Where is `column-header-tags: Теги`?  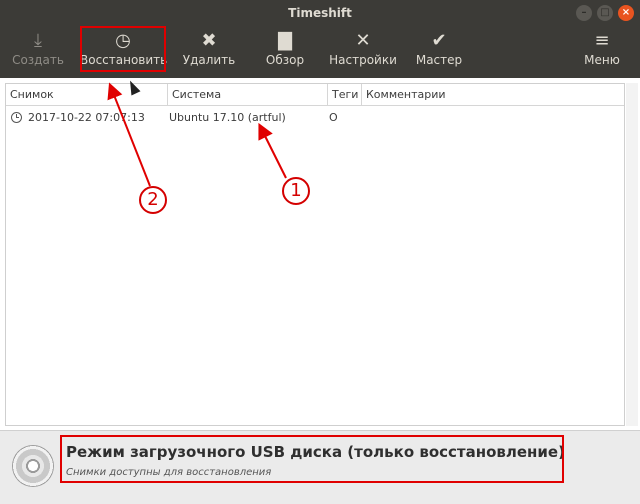
column-header-tags: Теги is located at coordinates (345, 94).